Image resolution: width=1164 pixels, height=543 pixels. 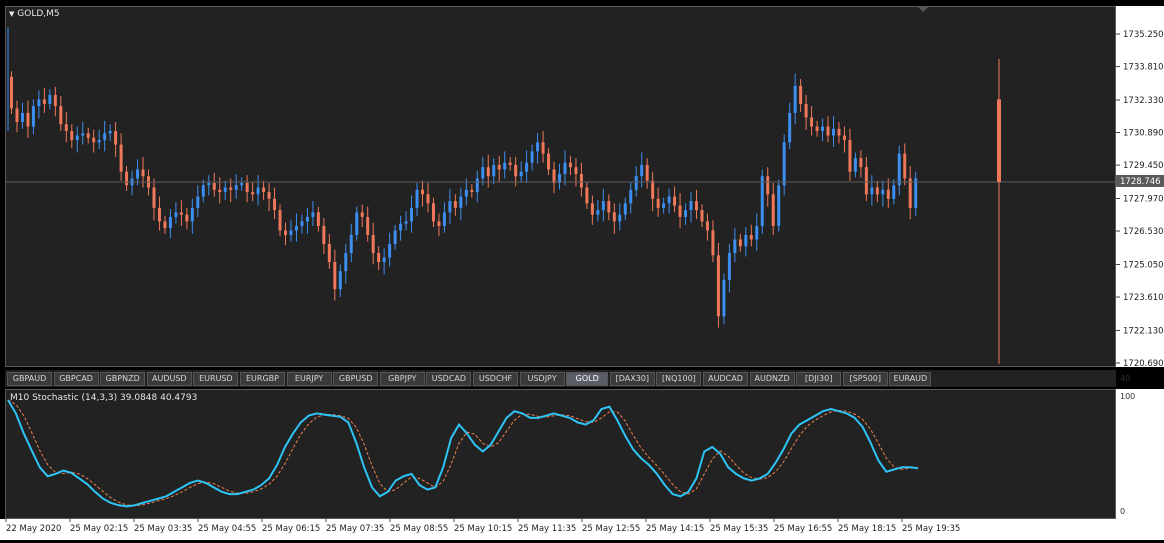 I want to click on current-price-label: 1728.746, so click(x=1140, y=182).